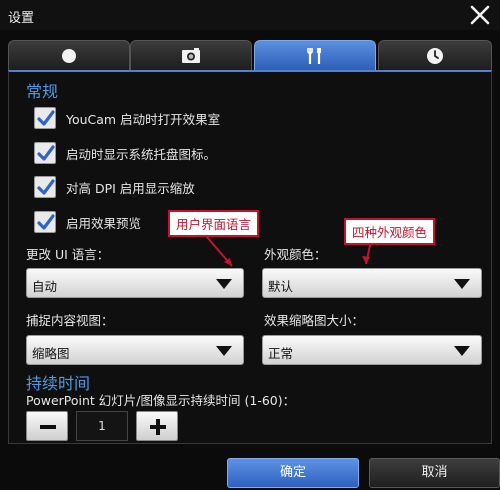  I want to click on window-title: 设置, so click(21, 18).